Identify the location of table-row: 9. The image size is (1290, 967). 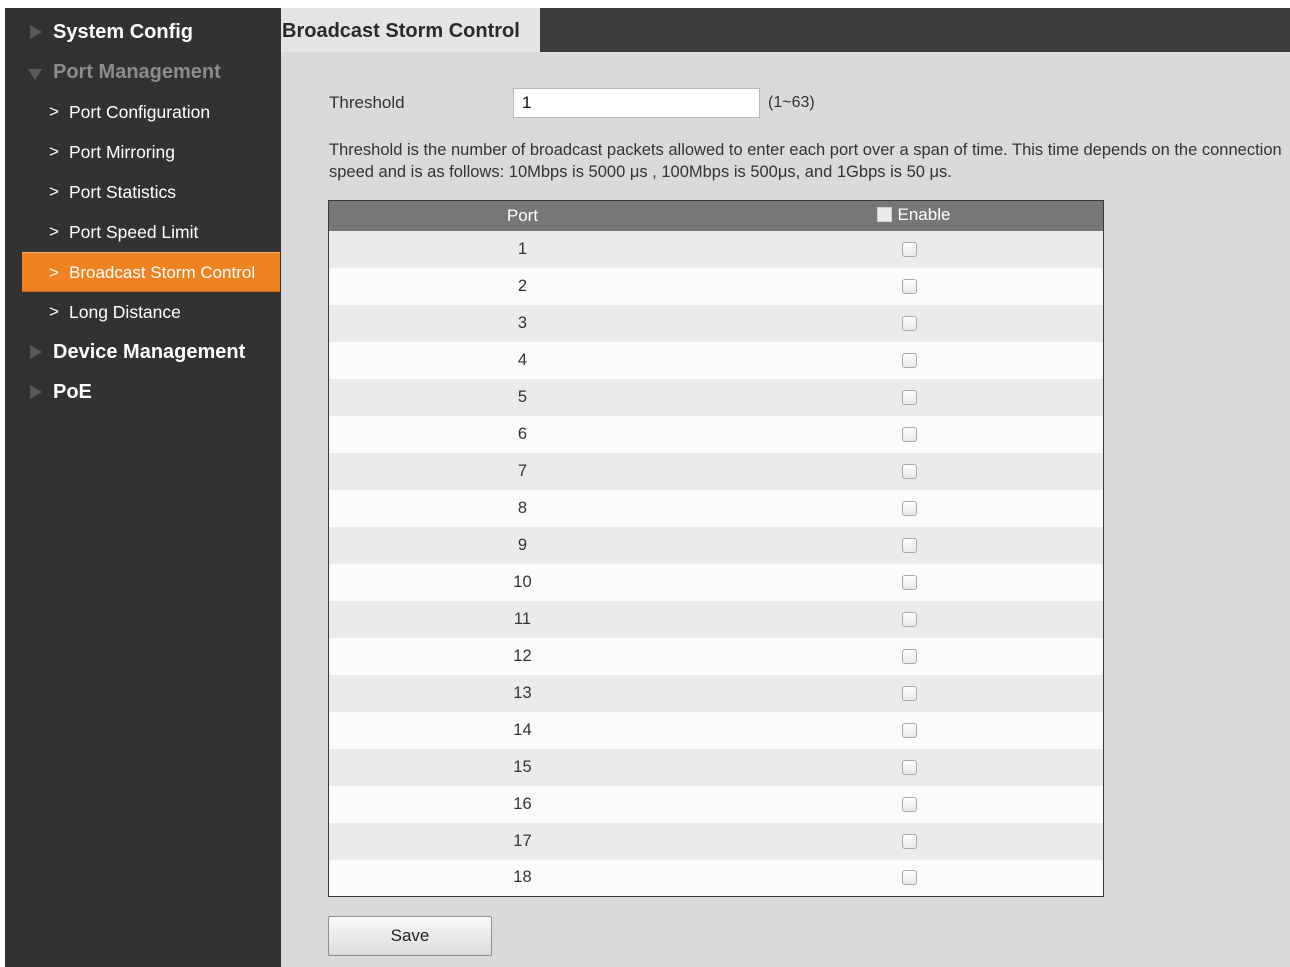
(716, 545).